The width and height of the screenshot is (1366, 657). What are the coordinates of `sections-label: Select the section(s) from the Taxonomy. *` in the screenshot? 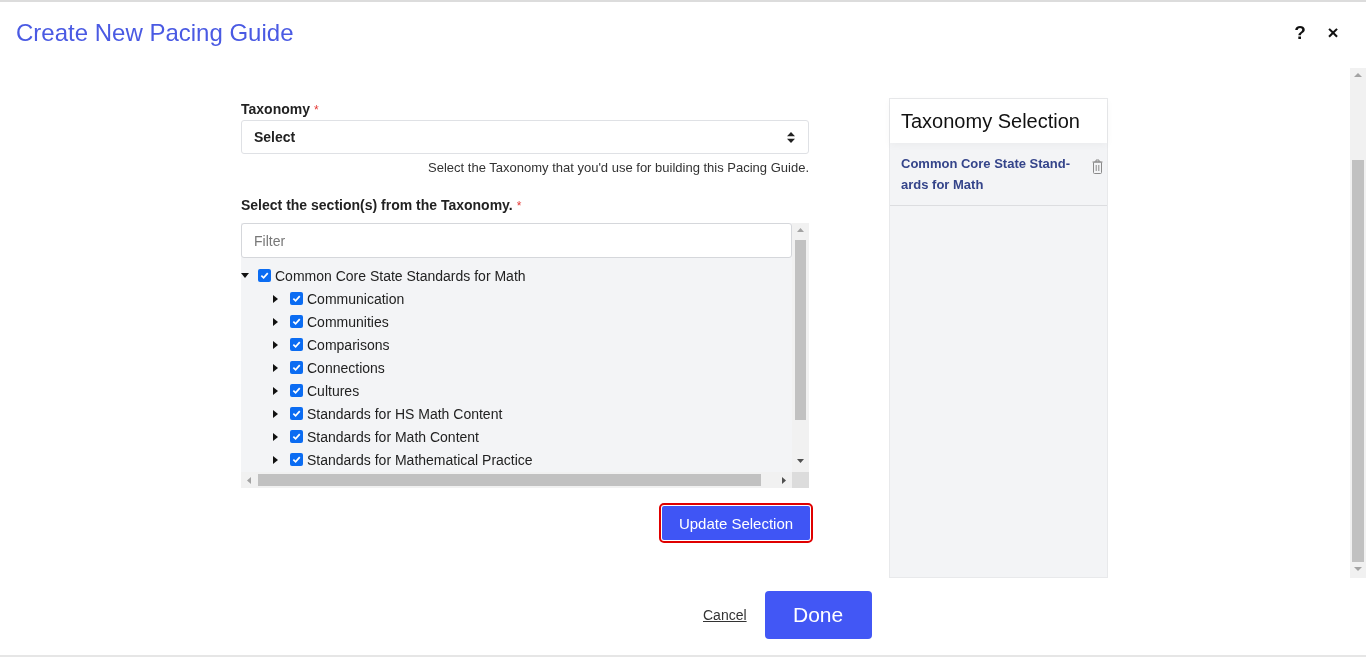 It's located at (382, 205).